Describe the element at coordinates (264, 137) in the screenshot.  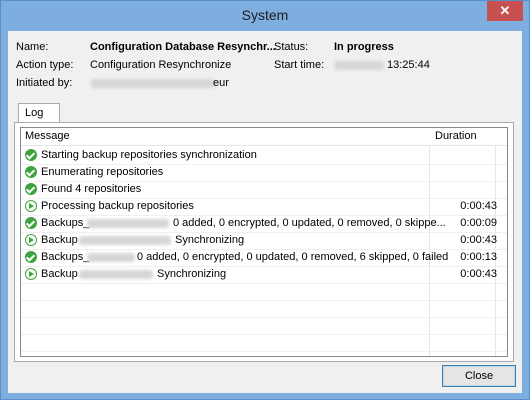
I see `log-header: Message Duration` at that location.